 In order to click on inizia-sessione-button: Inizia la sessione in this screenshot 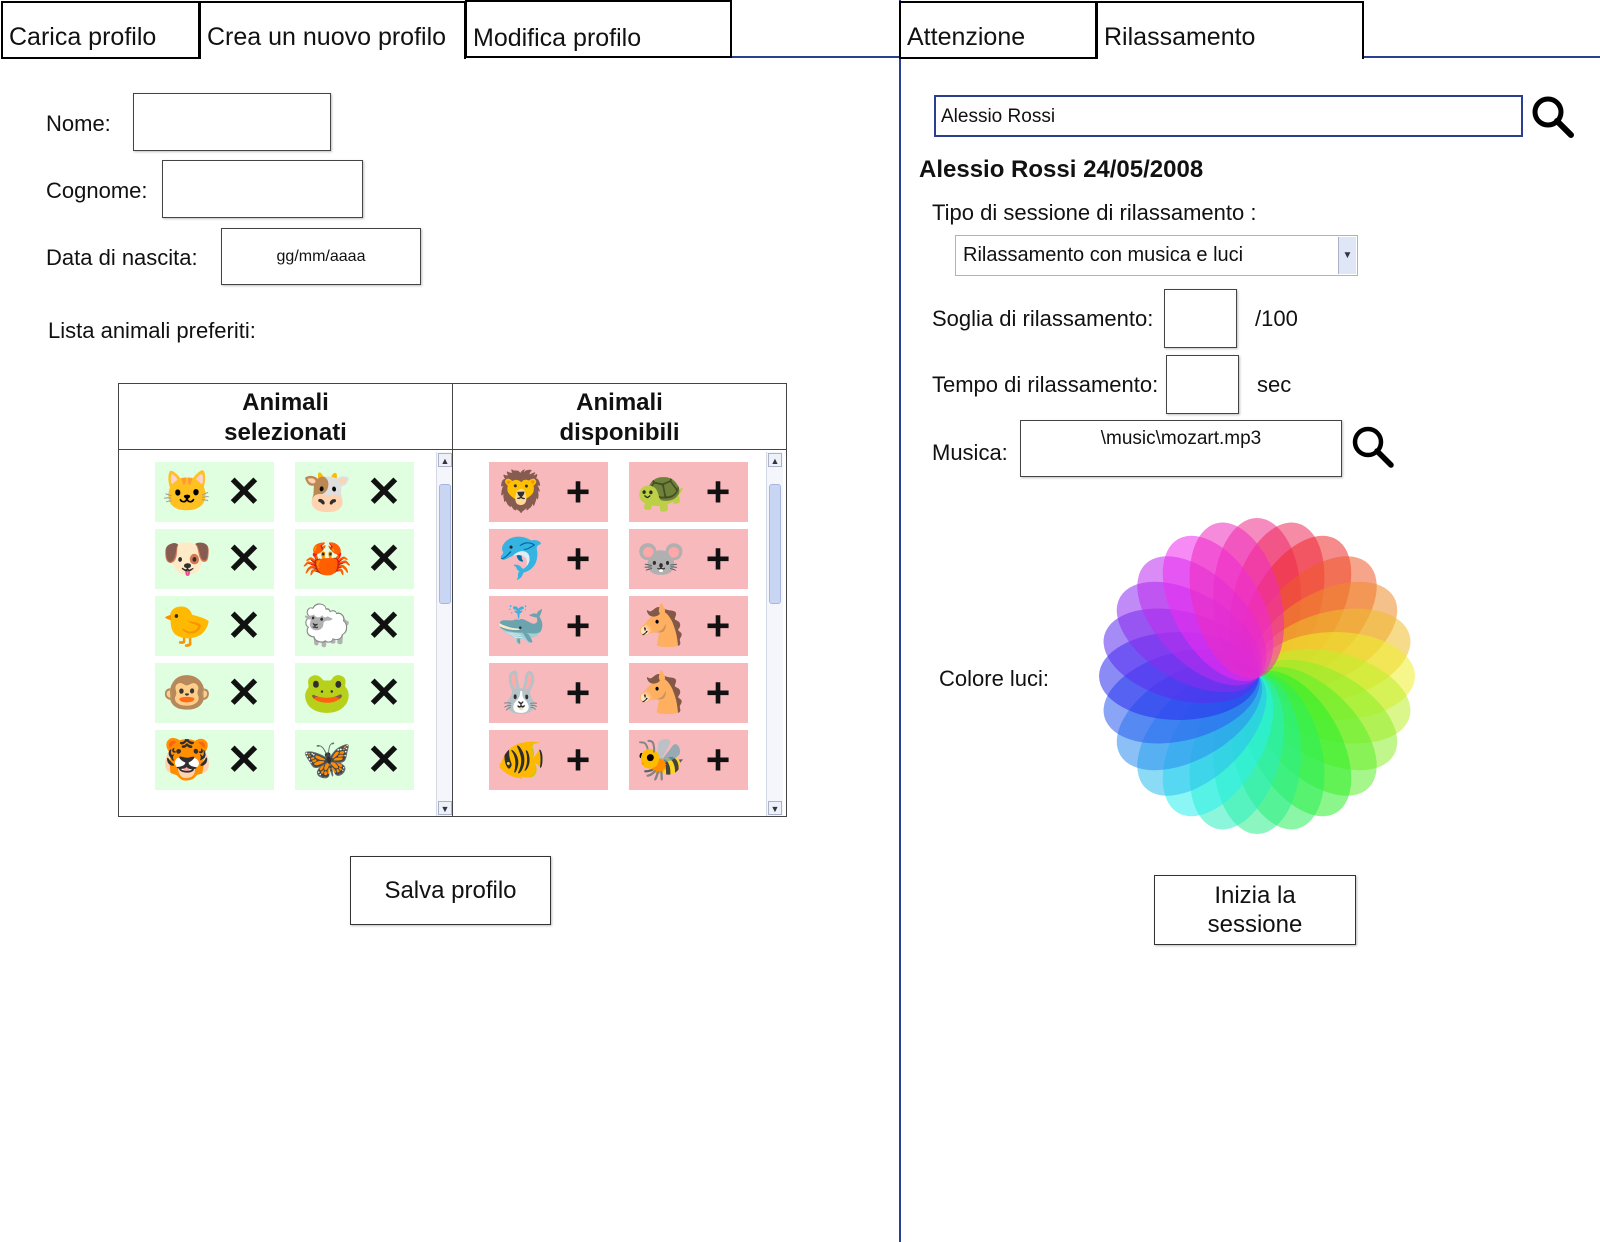, I will do `click(1255, 910)`.